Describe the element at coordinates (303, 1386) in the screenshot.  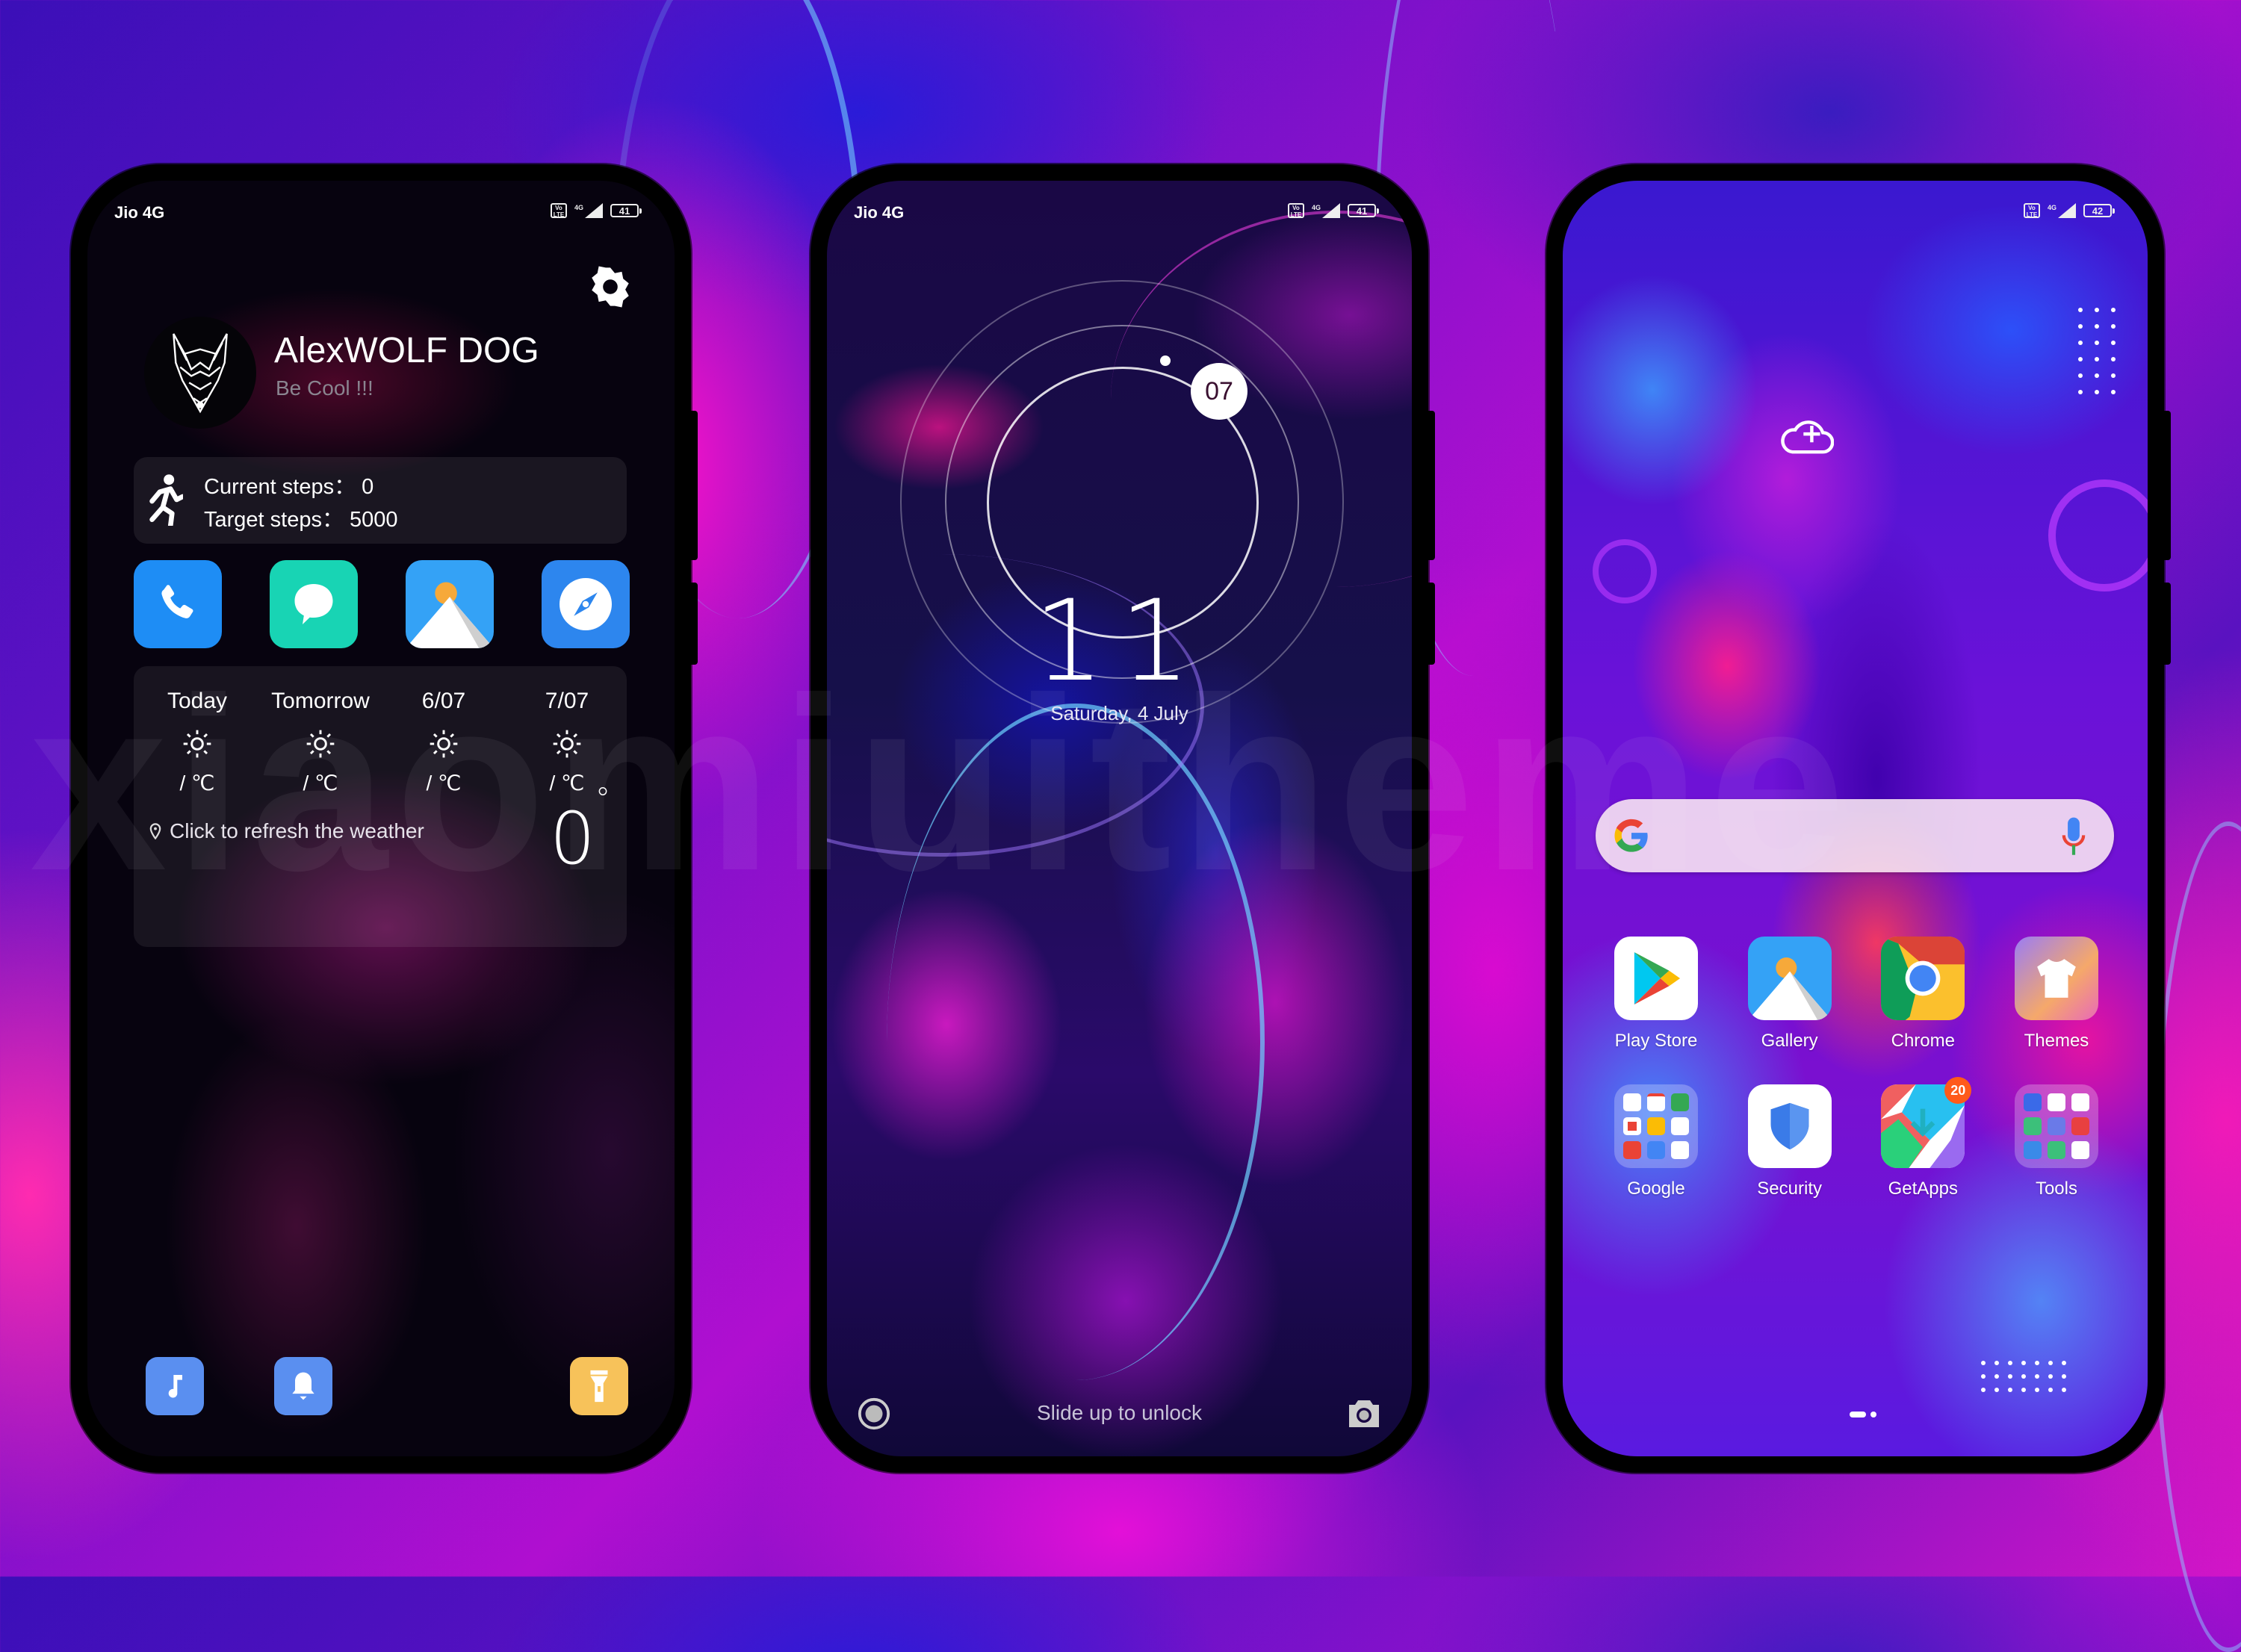
I see `alarm-shortcut` at that location.